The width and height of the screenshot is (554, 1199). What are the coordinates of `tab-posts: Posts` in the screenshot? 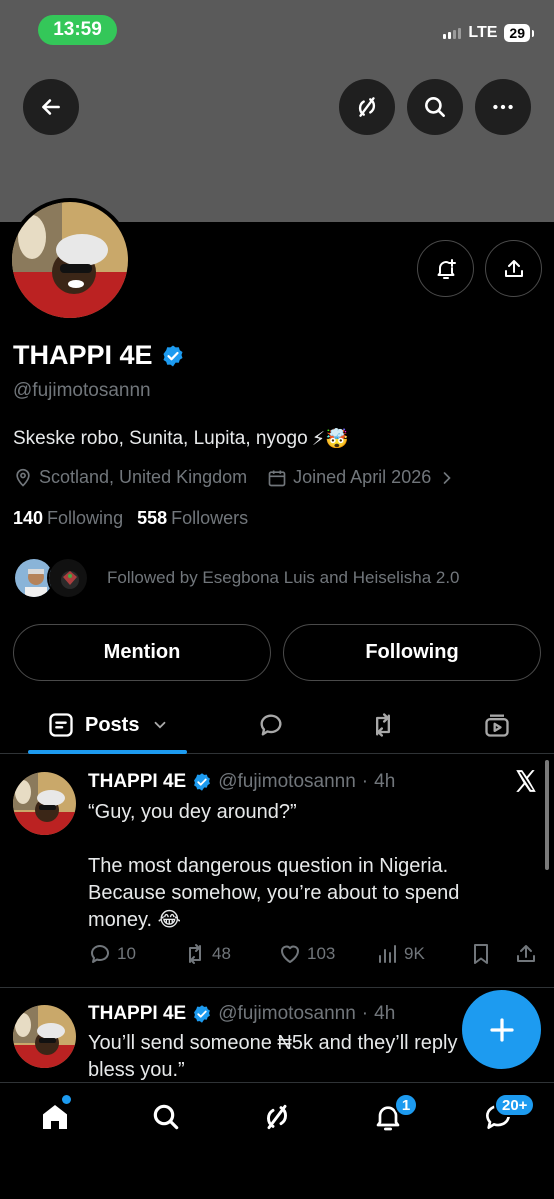 It's located at (108, 725).